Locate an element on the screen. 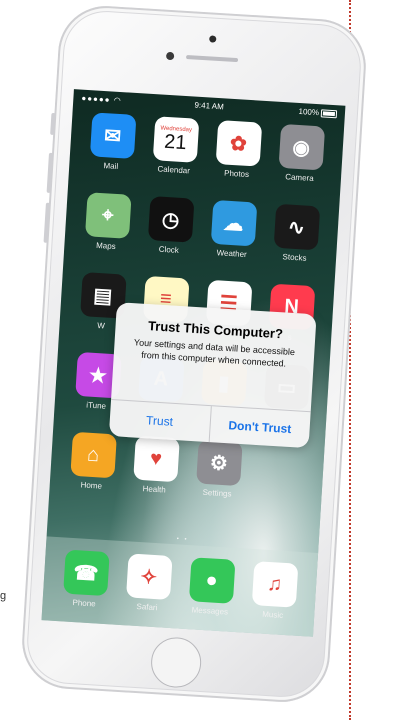  app-label: Mail is located at coordinates (111, 166).